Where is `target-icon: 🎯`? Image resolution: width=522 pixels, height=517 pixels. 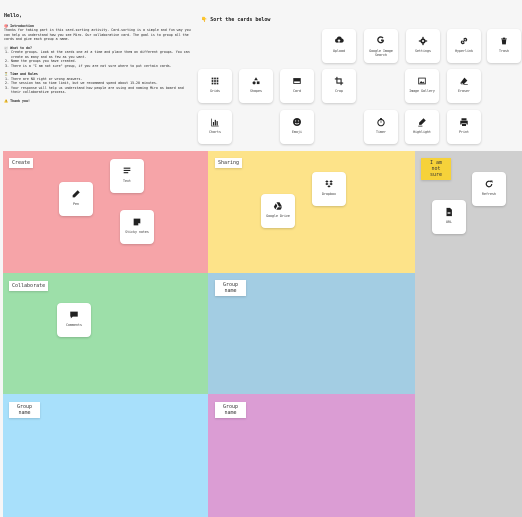
target-icon: 🎯 is located at coordinates (6, 25).